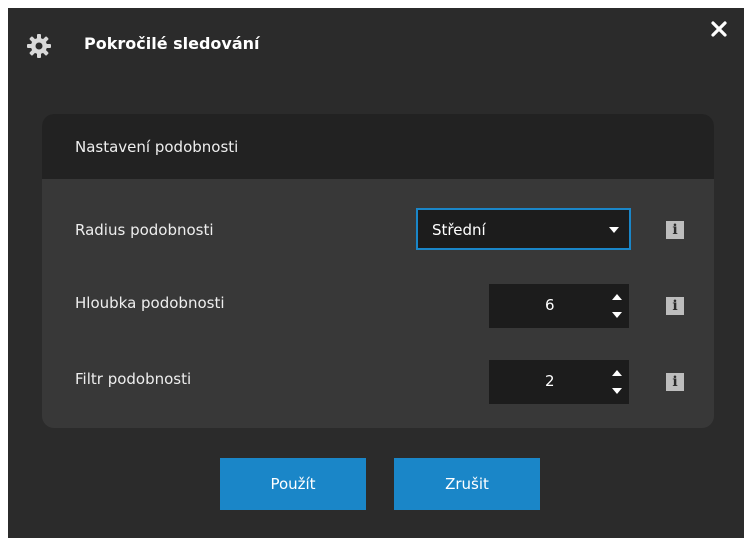 The height and width of the screenshot is (538, 744). Describe the element at coordinates (559, 306) in the screenshot. I see `depth-spinner: 6` at that location.